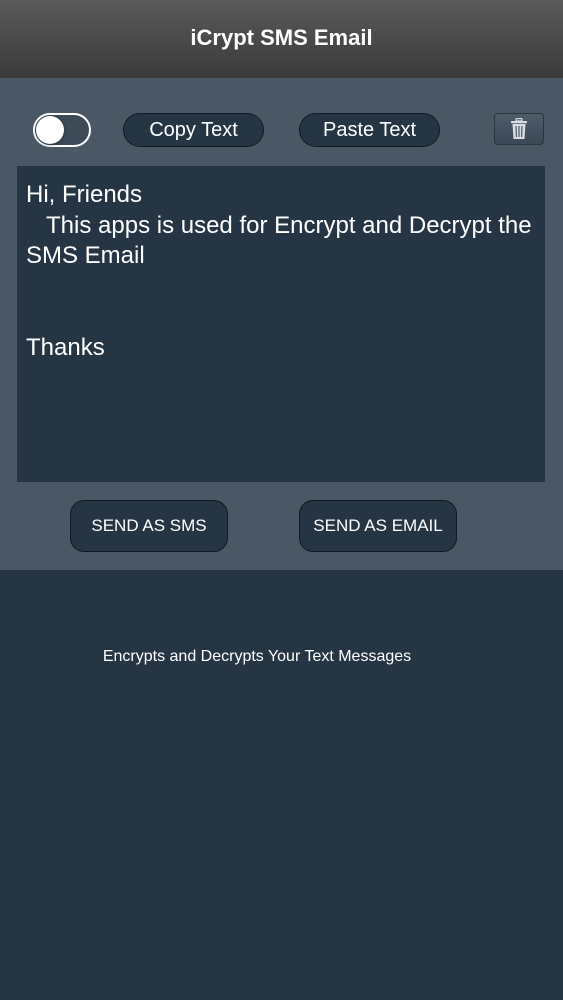 This screenshot has width=563, height=1000. I want to click on nav-title: iCrypt SMS Email, so click(281, 37).